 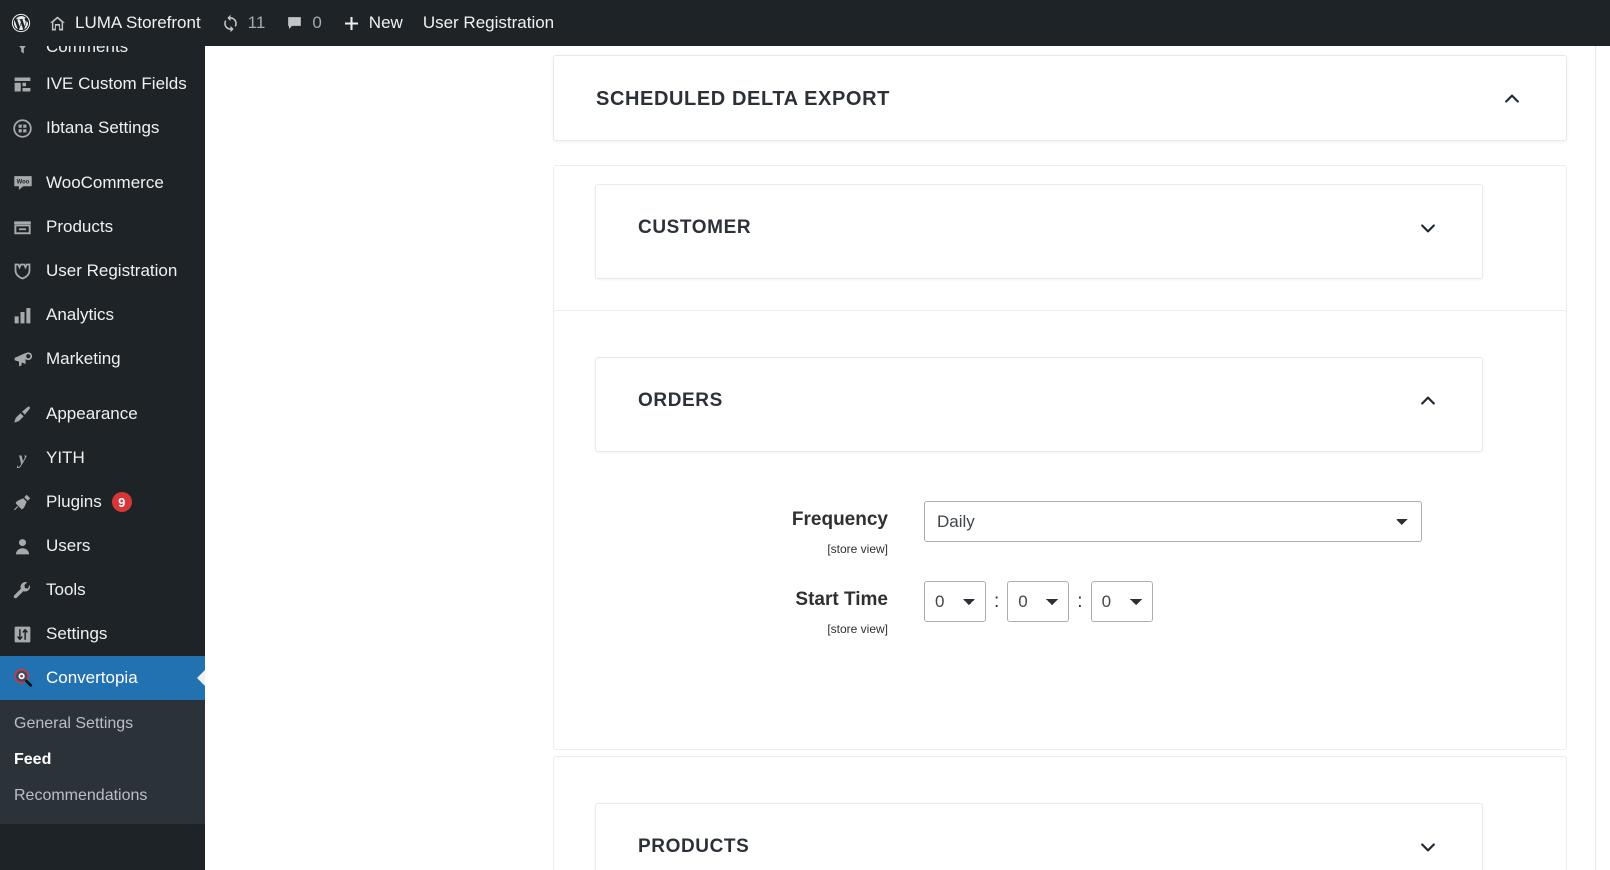 What do you see at coordinates (1121, 601) in the screenshot?
I see `start-time-seconds-select: 0` at bounding box center [1121, 601].